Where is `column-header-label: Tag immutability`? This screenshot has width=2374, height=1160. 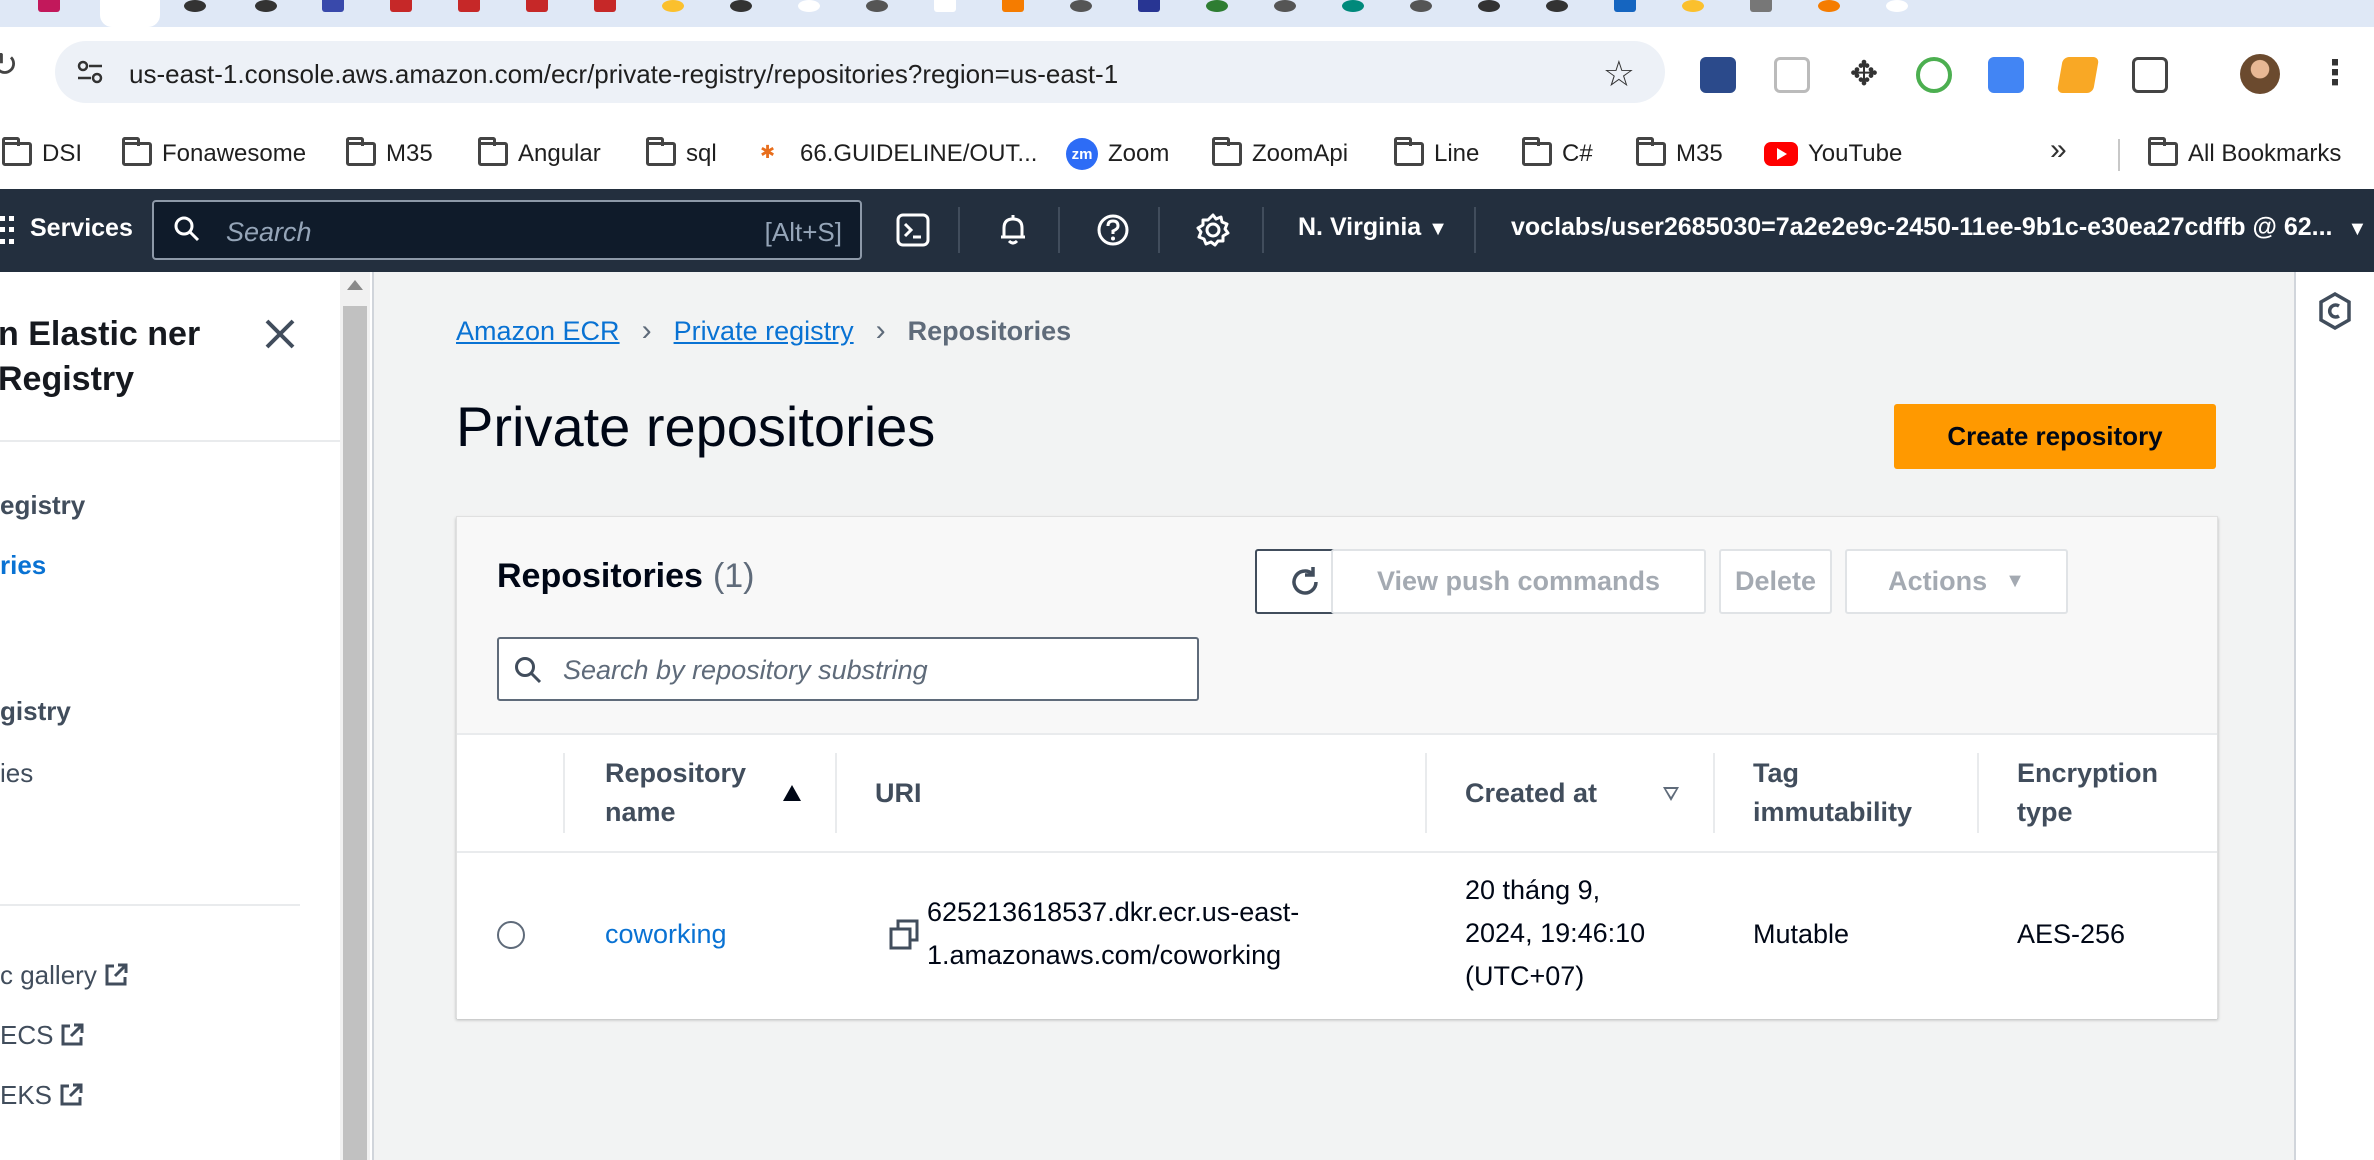
column-header-label: Tag immutability is located at coordinates (1833, 792).